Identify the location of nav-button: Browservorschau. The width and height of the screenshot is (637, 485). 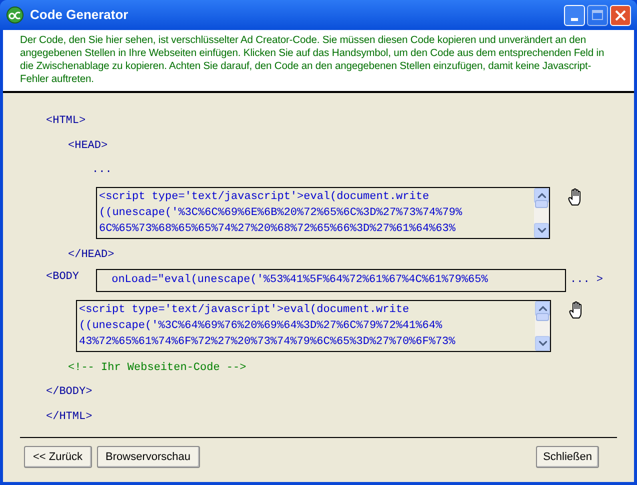
(148, 457).